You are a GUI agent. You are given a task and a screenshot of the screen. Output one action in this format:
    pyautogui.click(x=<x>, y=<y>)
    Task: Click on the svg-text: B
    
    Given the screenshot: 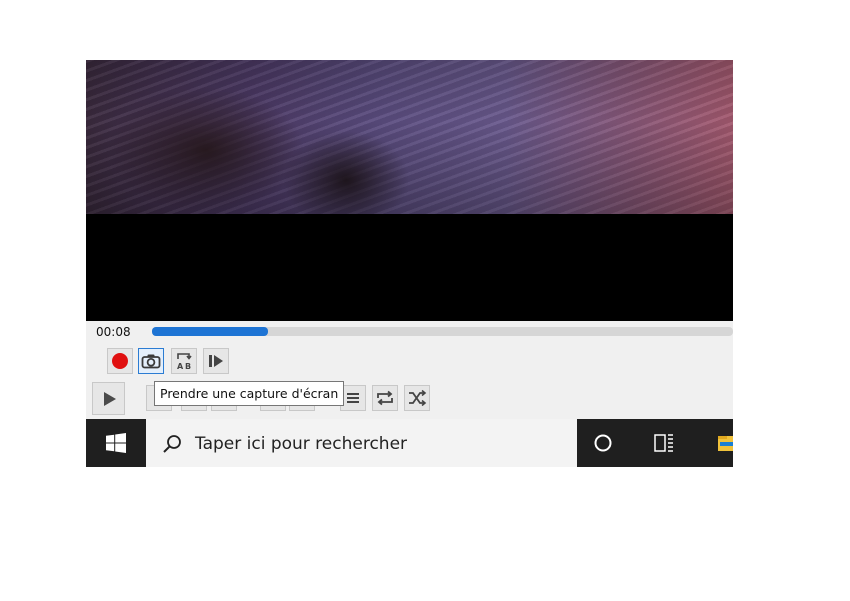 What is the action you would take?
    pyautogui.click(x=188, y=366)
    